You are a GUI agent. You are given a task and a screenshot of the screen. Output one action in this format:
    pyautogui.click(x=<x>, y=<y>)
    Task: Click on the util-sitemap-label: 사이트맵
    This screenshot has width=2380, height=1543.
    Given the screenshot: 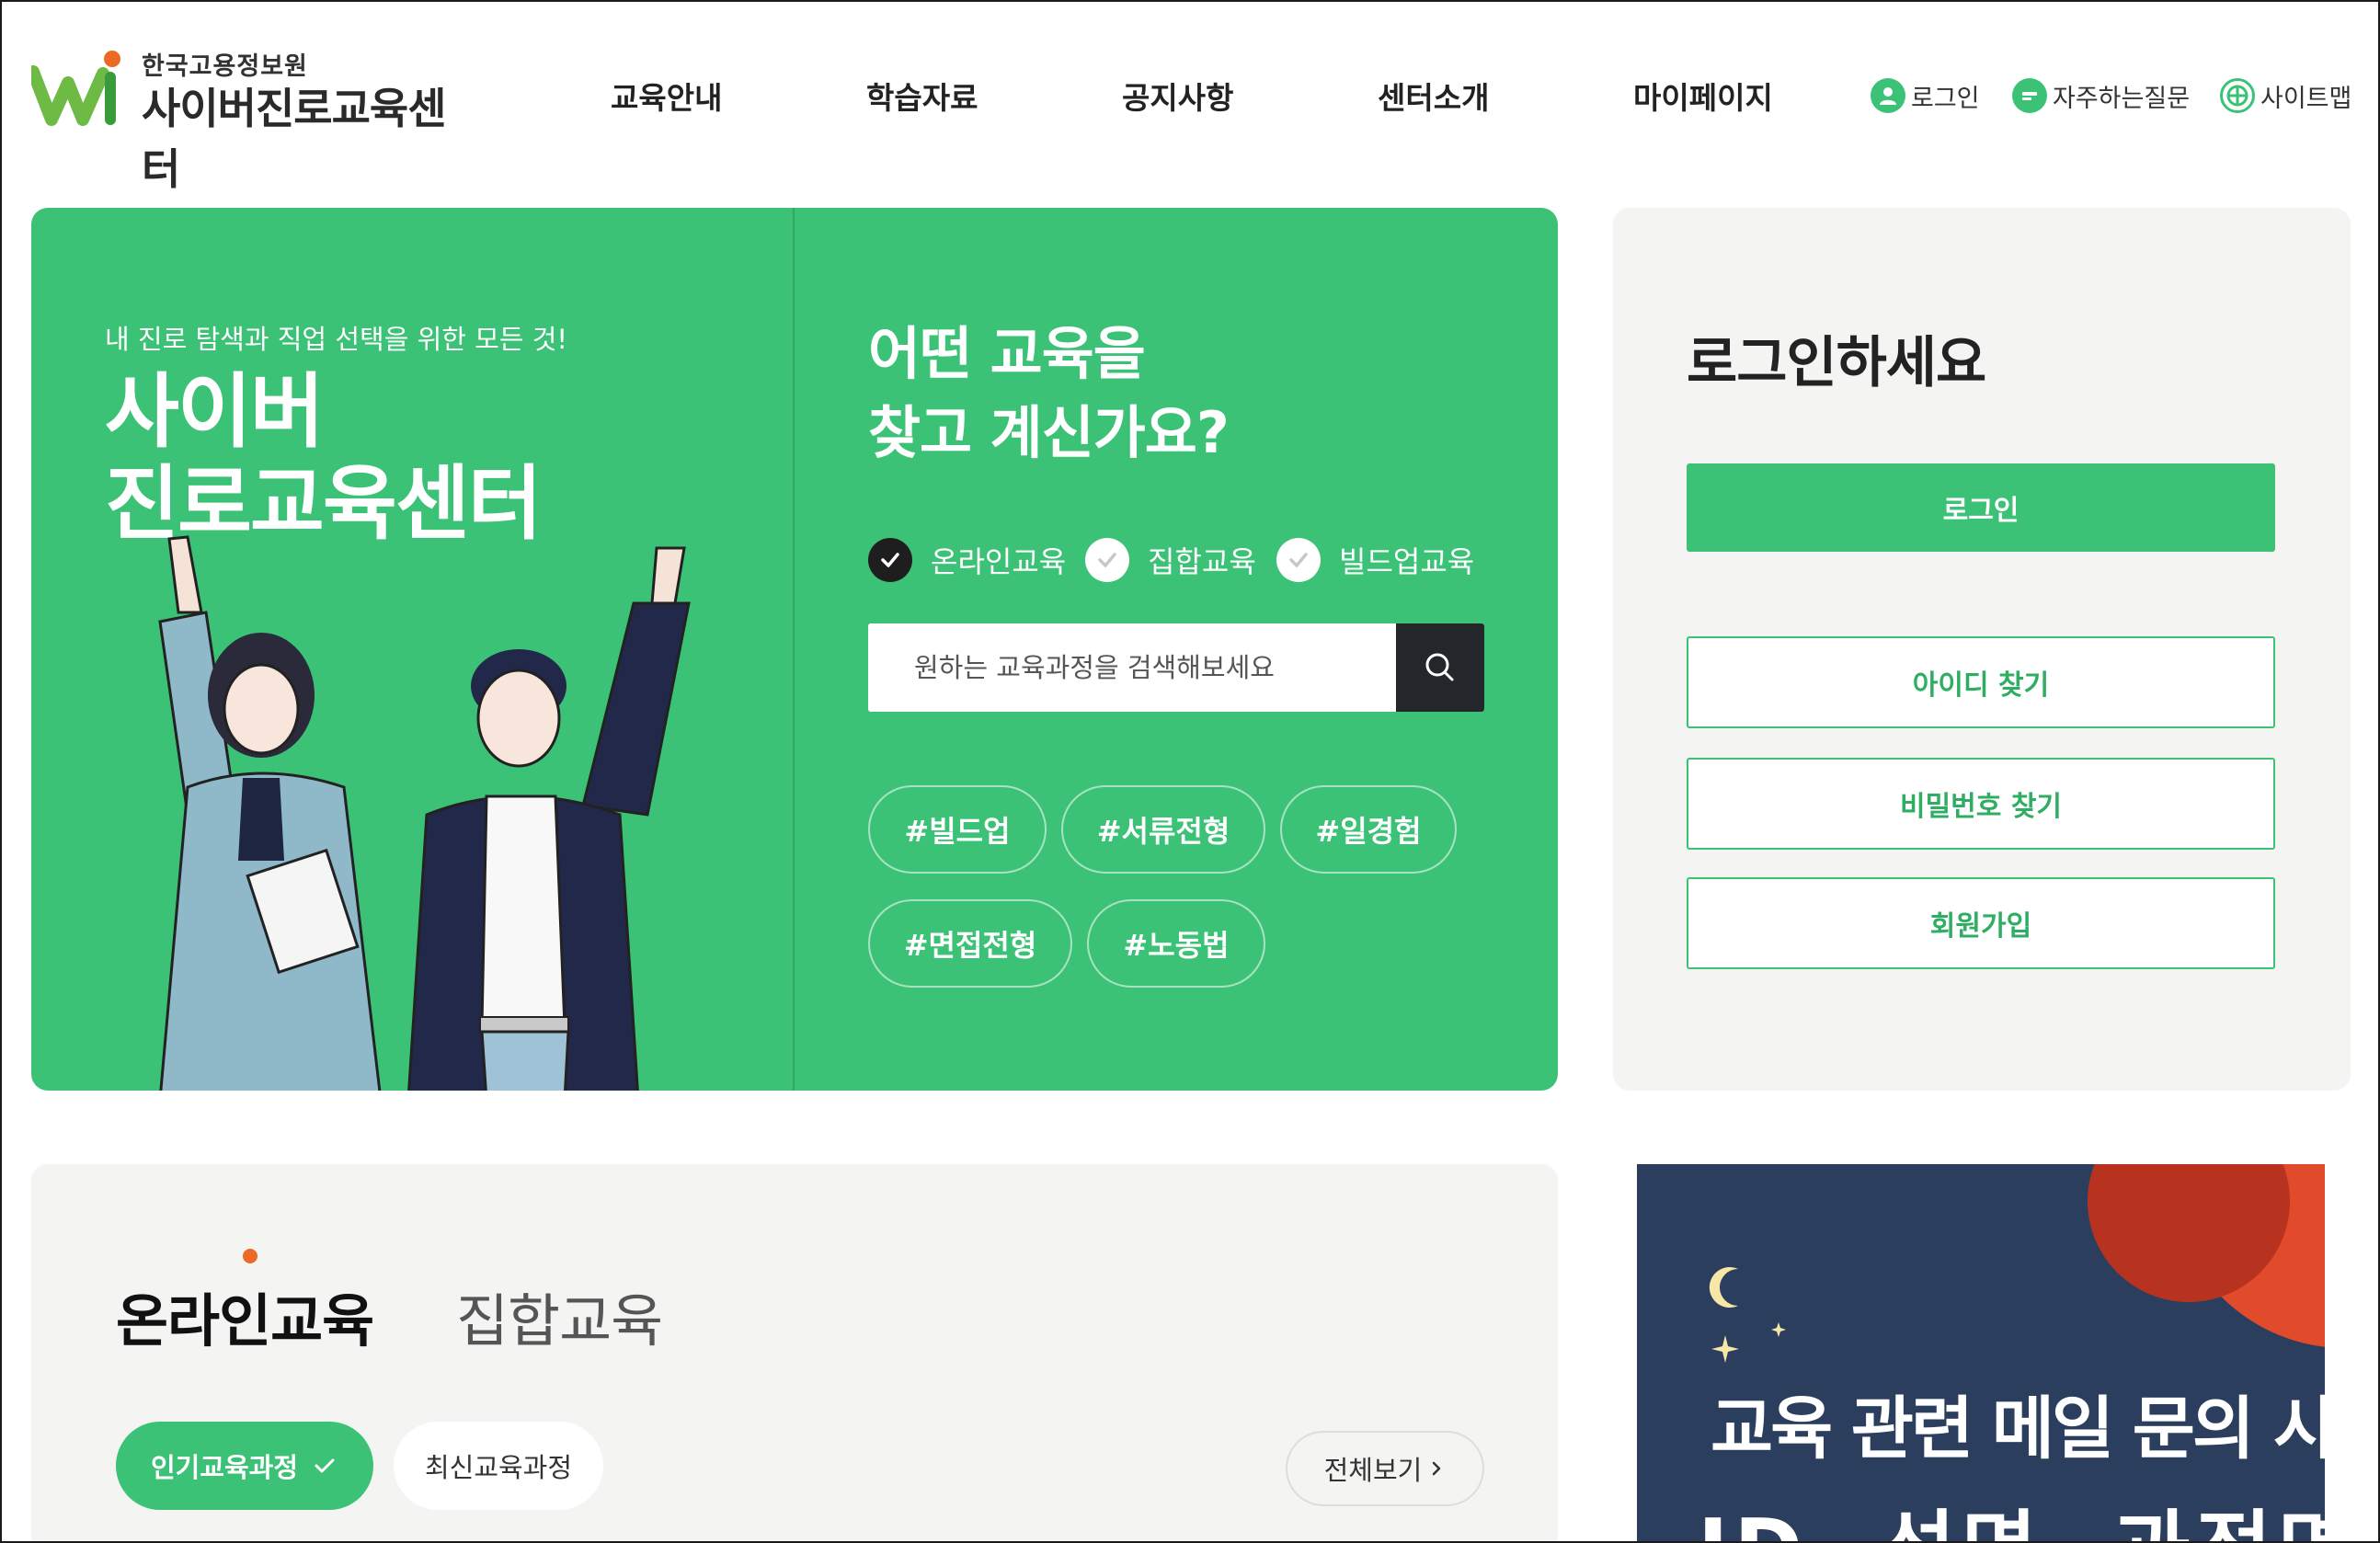 What is the action you would take?
    pyautogui.click(x=2306, y=99)
    